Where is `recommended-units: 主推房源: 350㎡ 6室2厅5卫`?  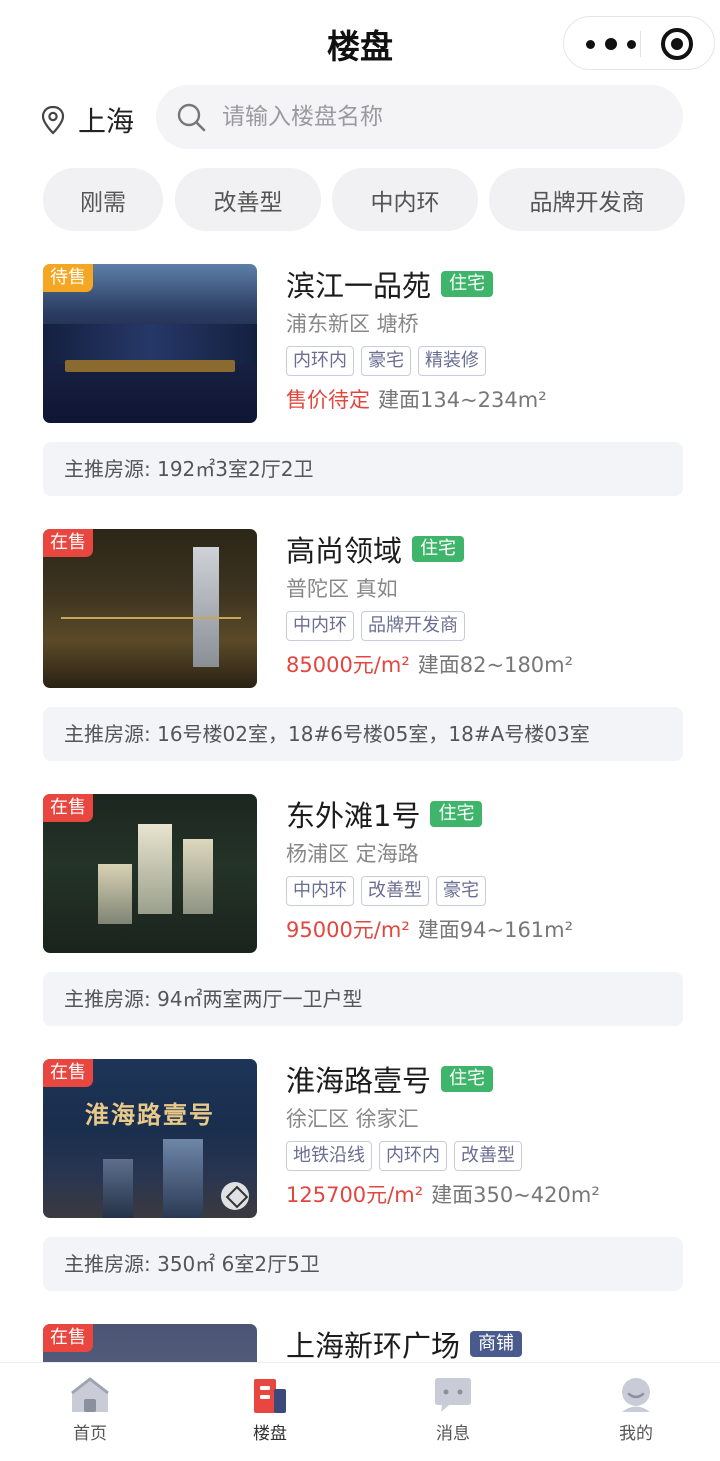
recommended-units: 主推房源: 350㎡ 6室2厅5卫 is located at coordinates (363, 1264).